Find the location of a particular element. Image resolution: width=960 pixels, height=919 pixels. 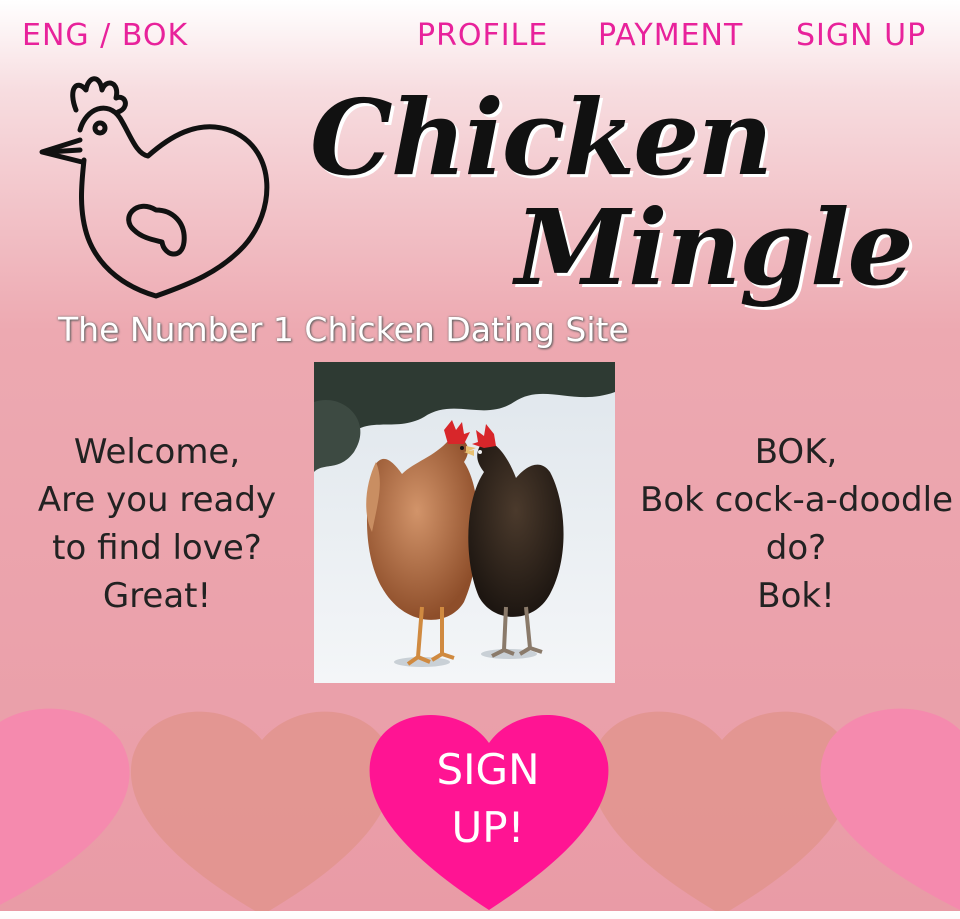

welcome-line: Great! is located at coordinates (157, 596).